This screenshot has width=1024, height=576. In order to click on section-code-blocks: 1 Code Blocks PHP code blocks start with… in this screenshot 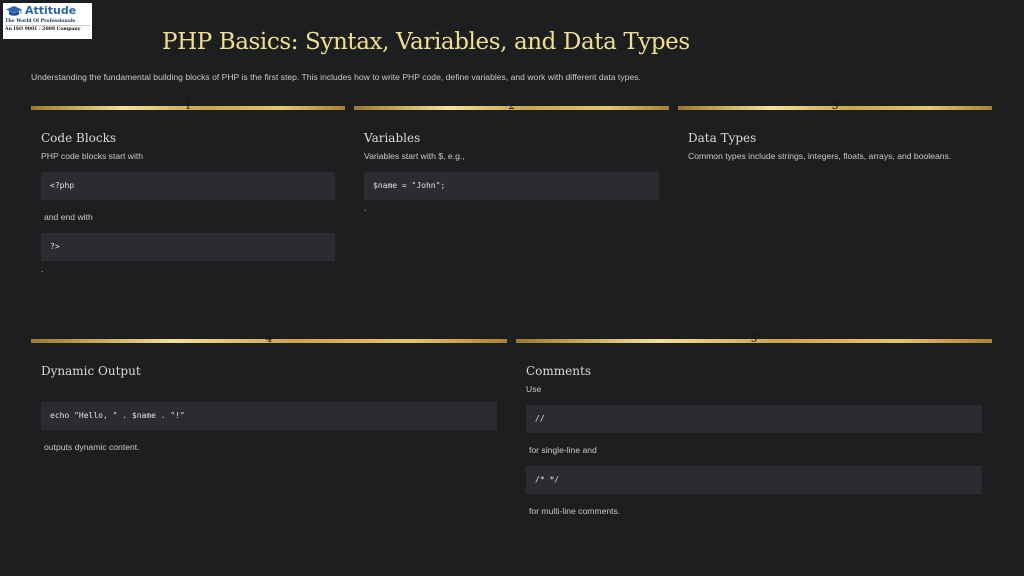, I will do `click(188, 187)`.